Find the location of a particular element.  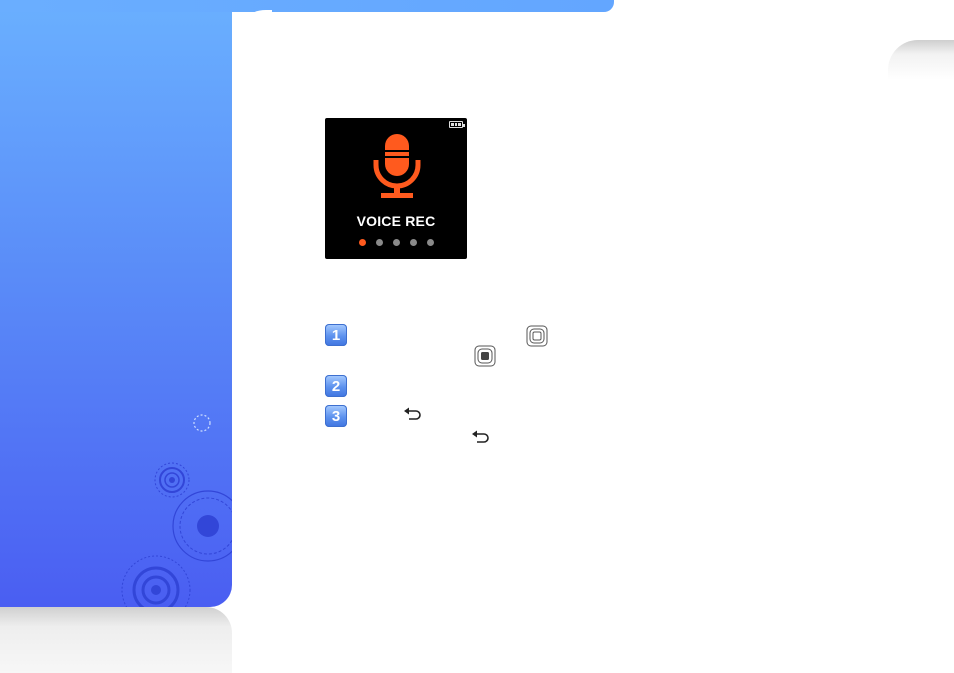

header-band is located at coordinates (307, 6).